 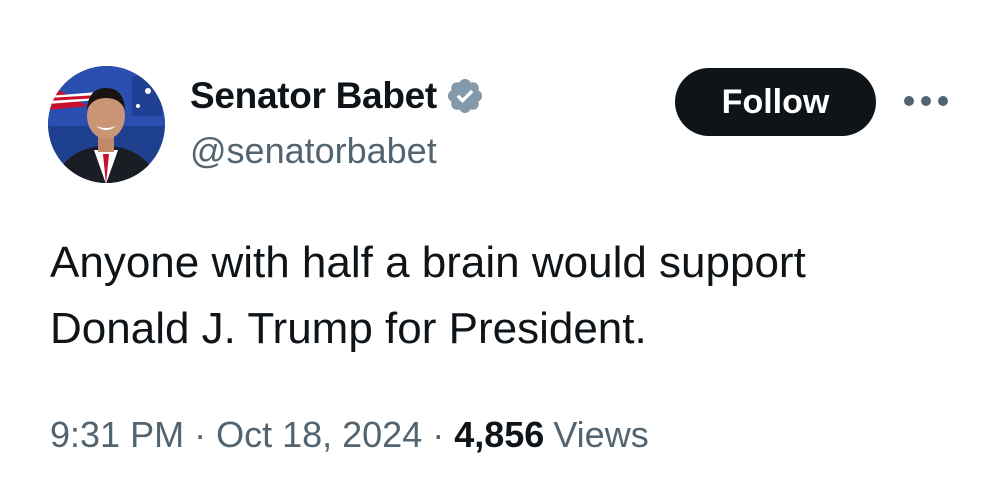 I want to click on tweet-metadata: 9:31 PM · Oct 18, 2024 · 4,856 Views, so click(x=349, y=435).